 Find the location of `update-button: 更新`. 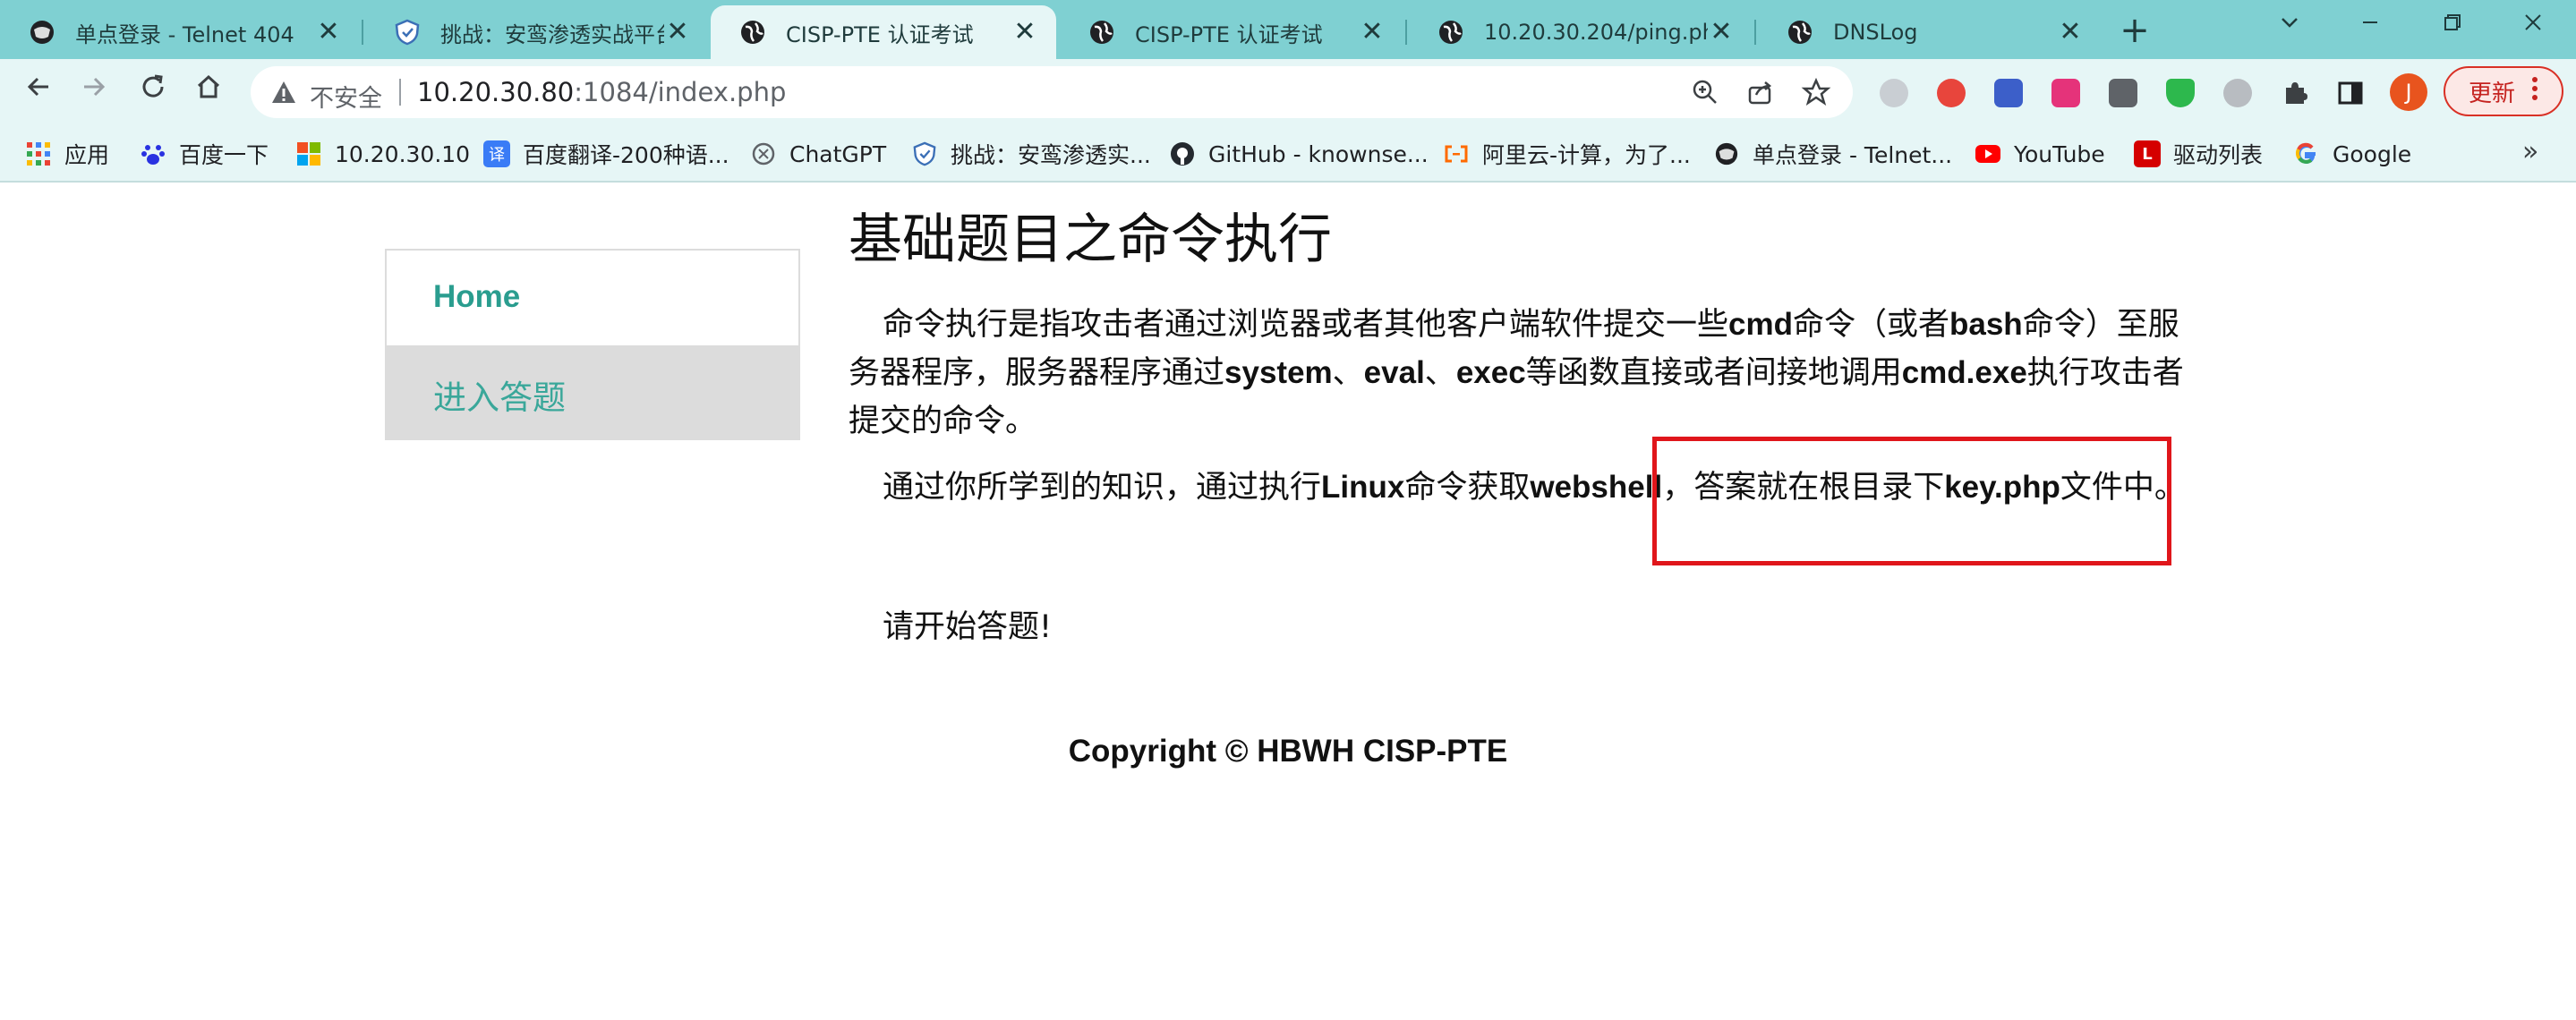

update-button: 更新 is located at coordinates (2503, 91).